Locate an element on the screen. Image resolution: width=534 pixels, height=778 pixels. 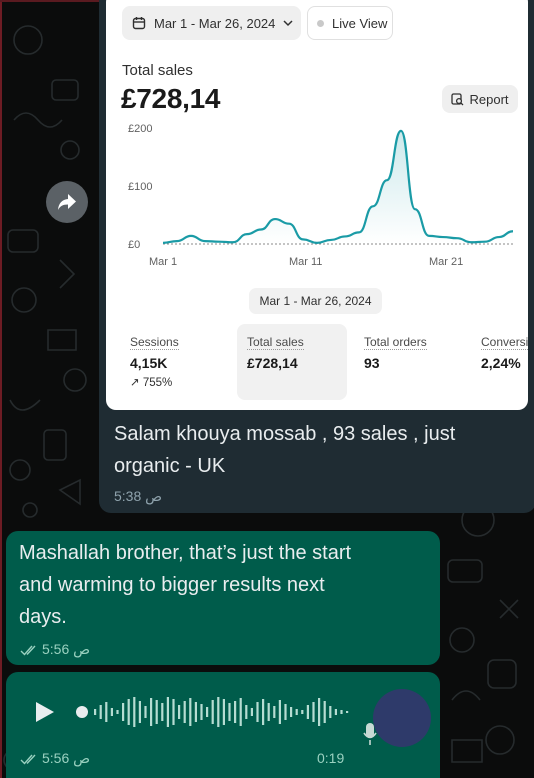
forward-icon is located at coordinates (67, 202).